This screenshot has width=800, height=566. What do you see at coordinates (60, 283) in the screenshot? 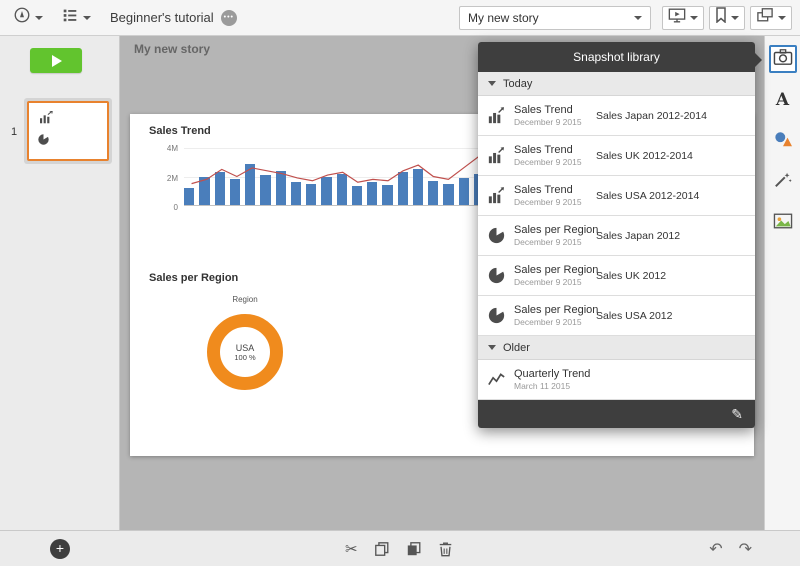
I see `slides-panel: 1` at bounding box center [60, 283].